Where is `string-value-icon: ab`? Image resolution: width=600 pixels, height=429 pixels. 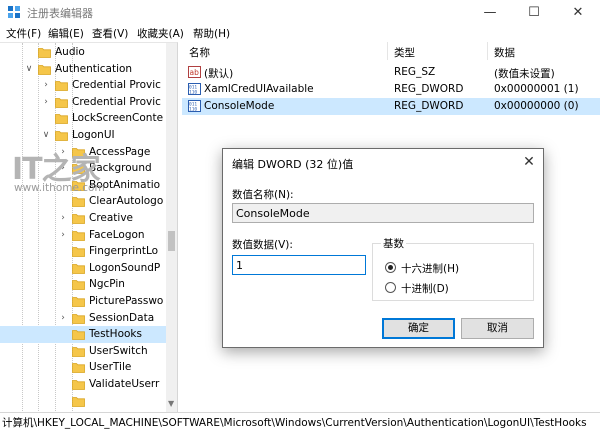 string-value-icon: ab is located at coordinates (194, 72).